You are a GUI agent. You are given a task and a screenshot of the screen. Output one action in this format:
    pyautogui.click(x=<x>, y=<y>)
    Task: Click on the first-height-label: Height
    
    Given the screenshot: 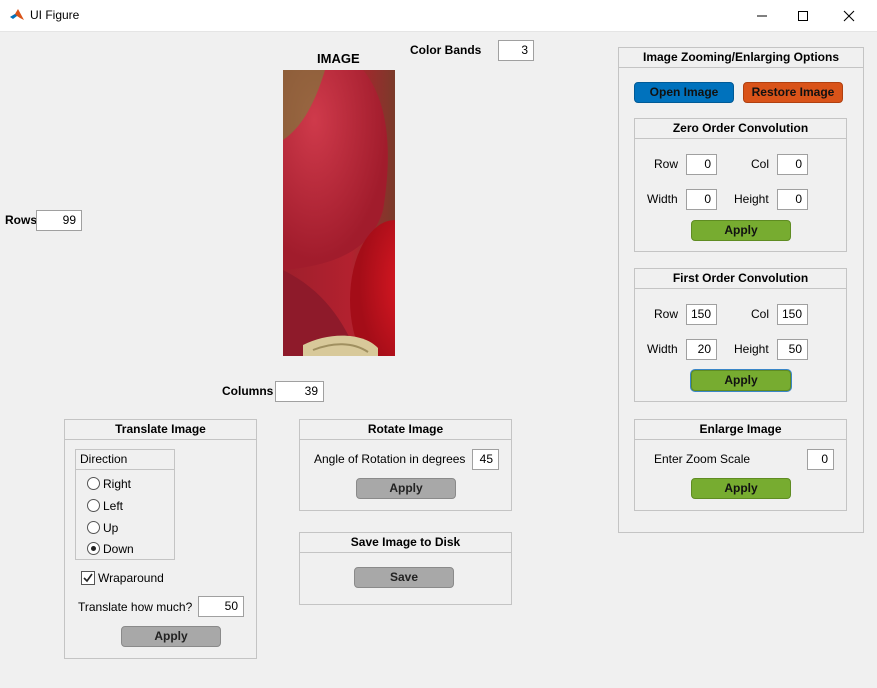 What is the action you would take?
    pyautogui.click(x=751, y=349)
    